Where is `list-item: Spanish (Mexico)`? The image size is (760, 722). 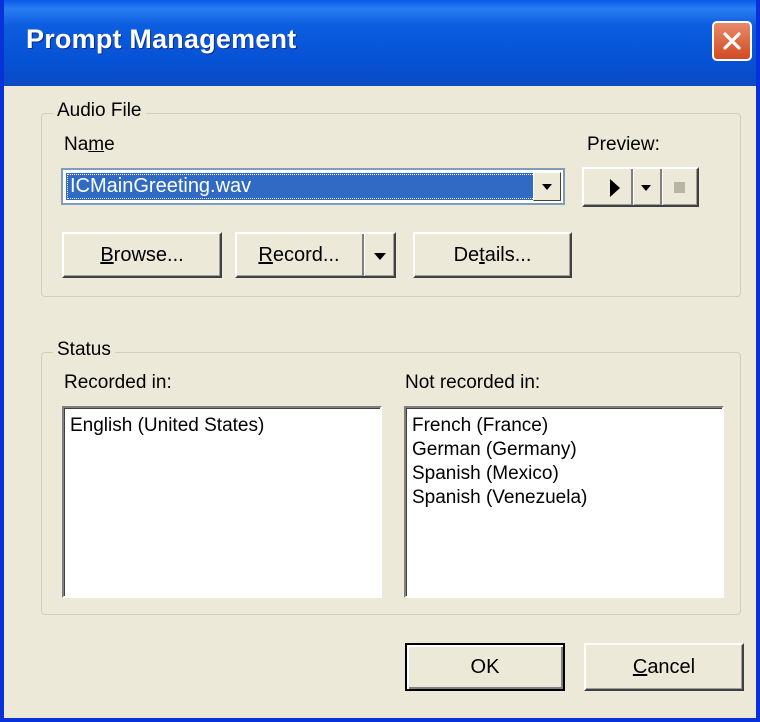
list-item: Spanish (Mexico) is located at coordinates (564, 474).